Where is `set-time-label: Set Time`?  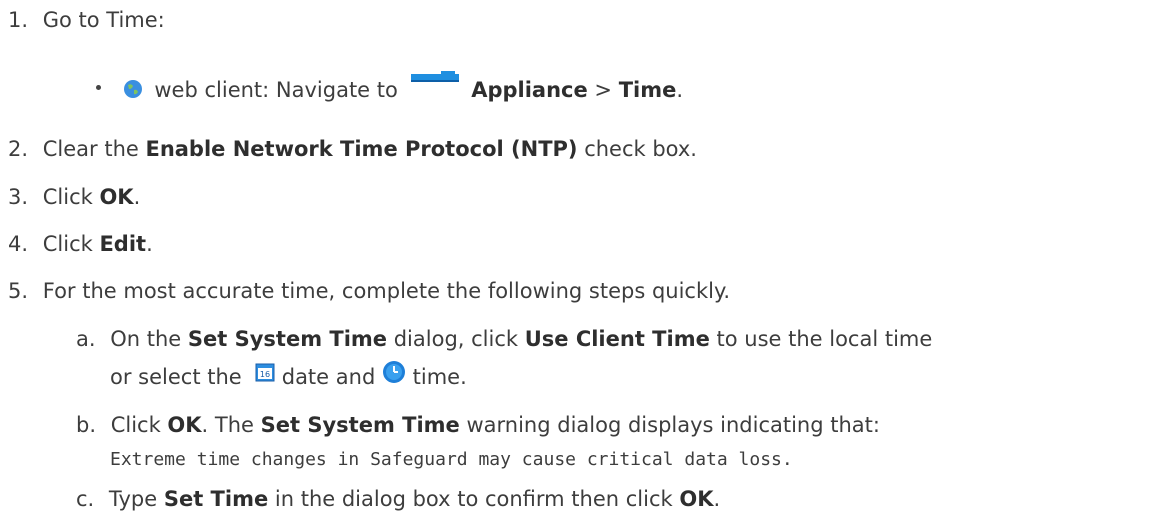
set-time-label: Set Time is located at coordinates (216, 499).